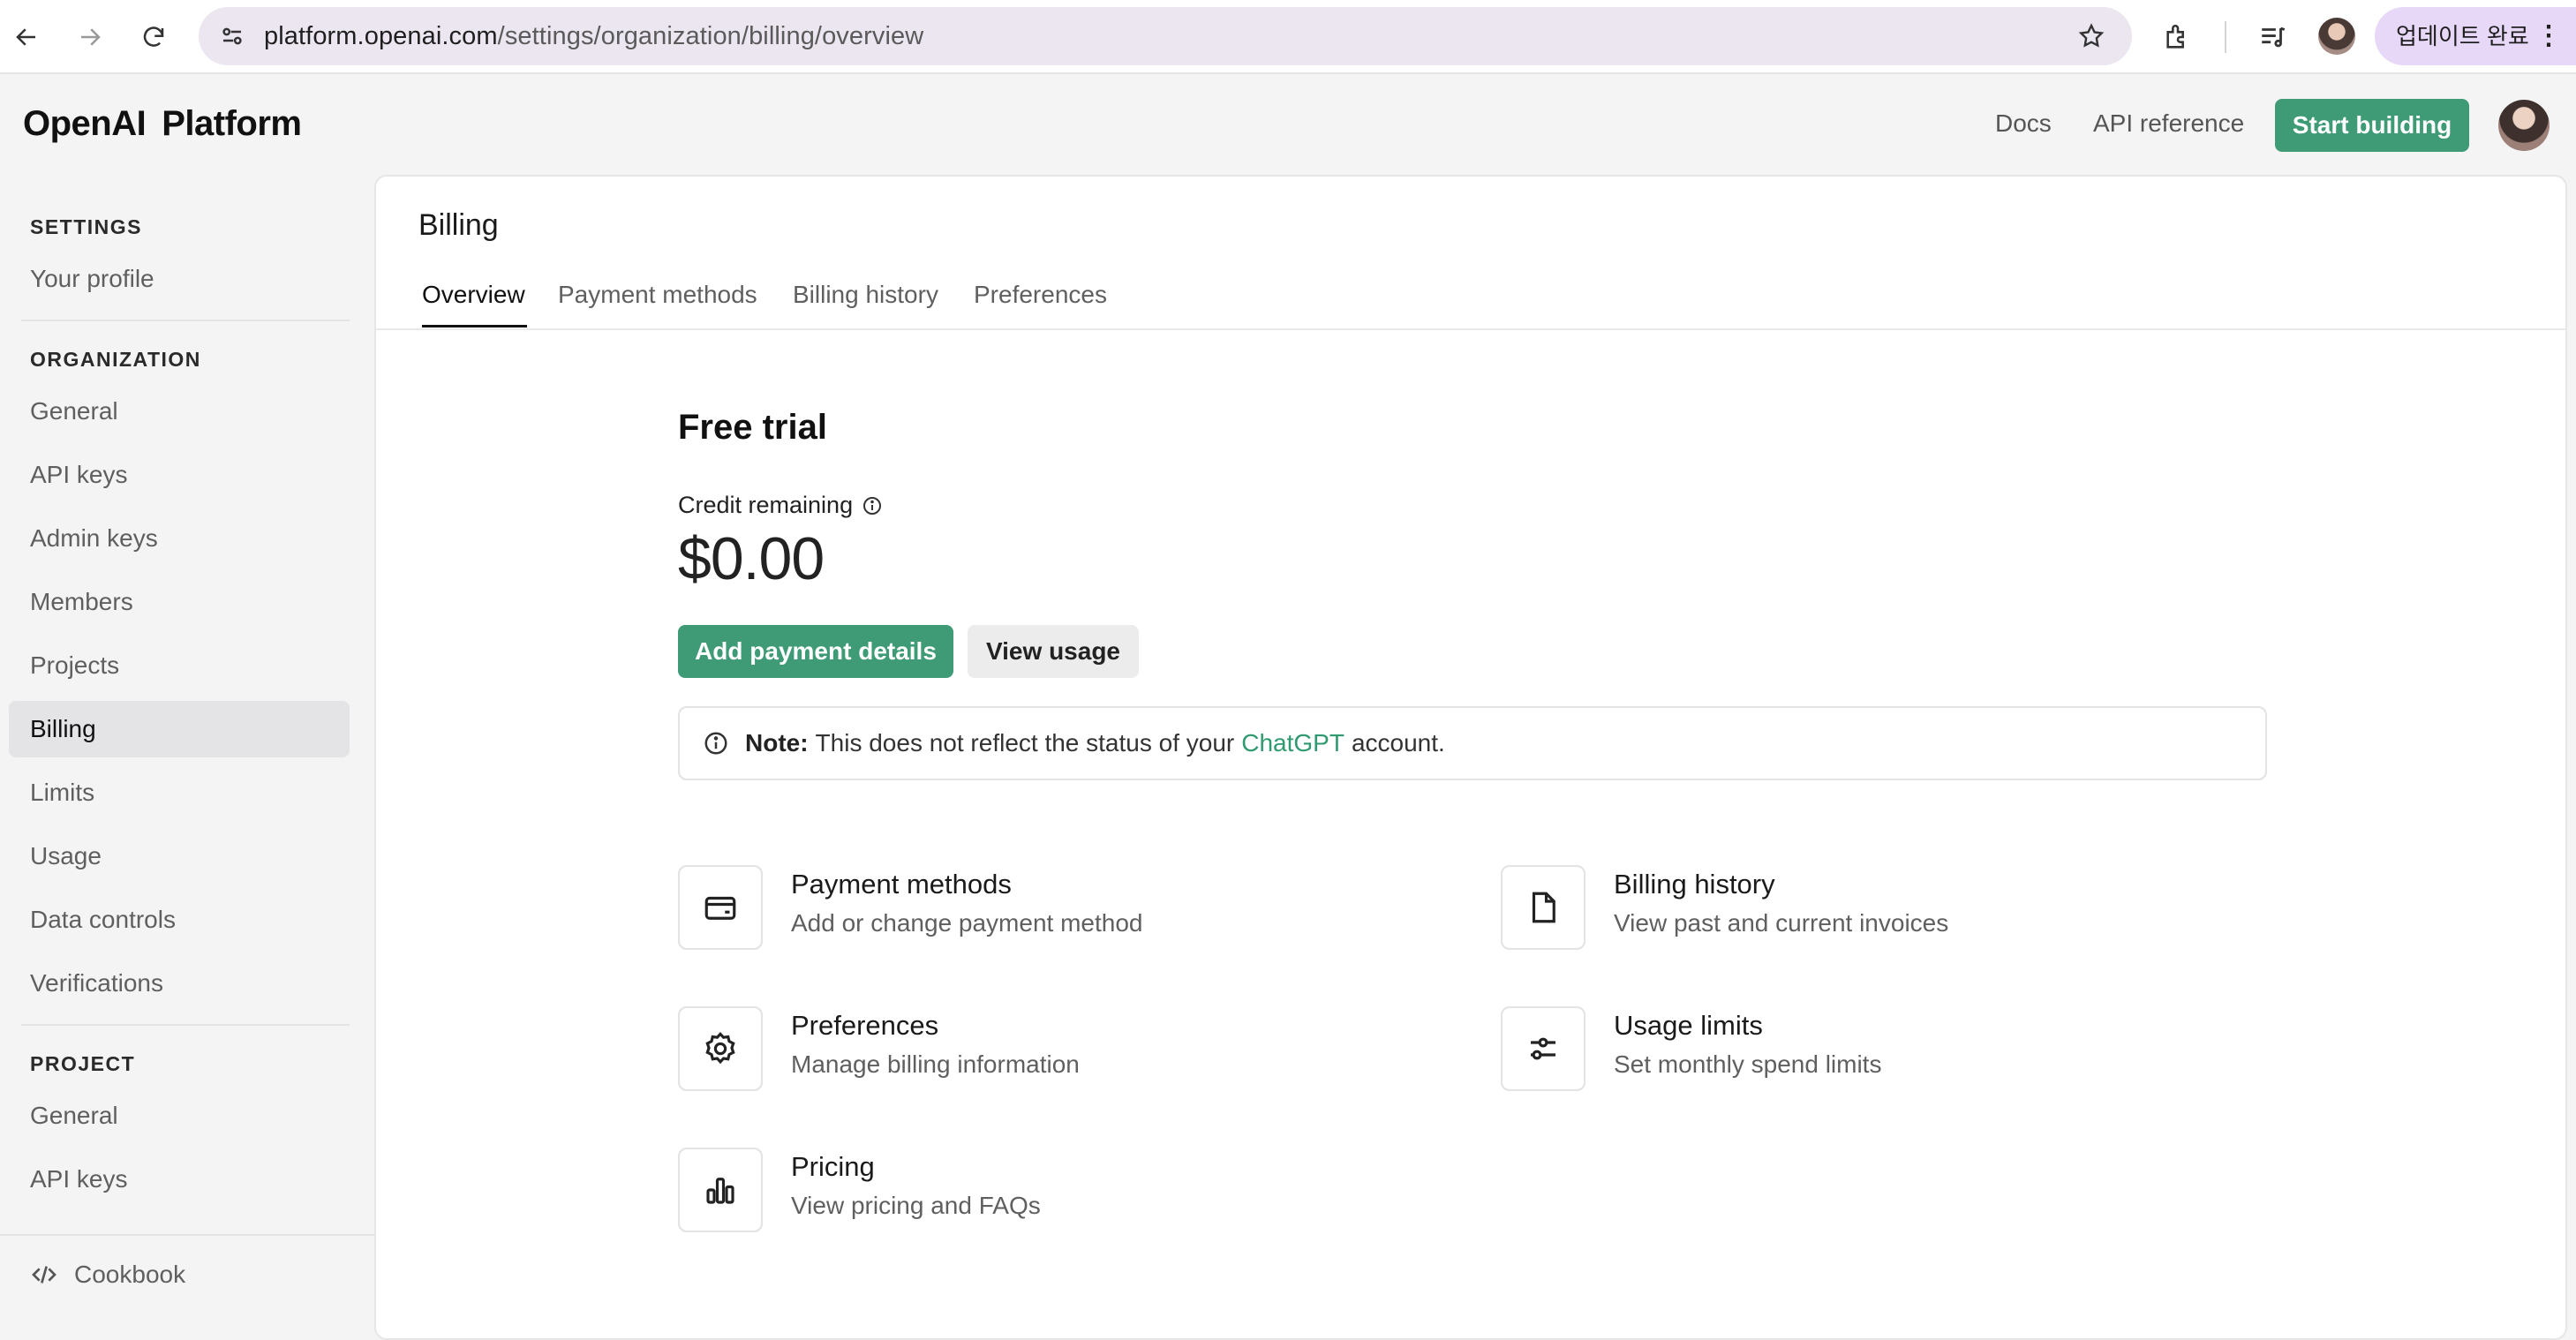 The height and width of the screenshot is (1340, 2576). Describe the element at coordinates (2226, 37) in the screenshot. I see `toolbar-divider` at that location.